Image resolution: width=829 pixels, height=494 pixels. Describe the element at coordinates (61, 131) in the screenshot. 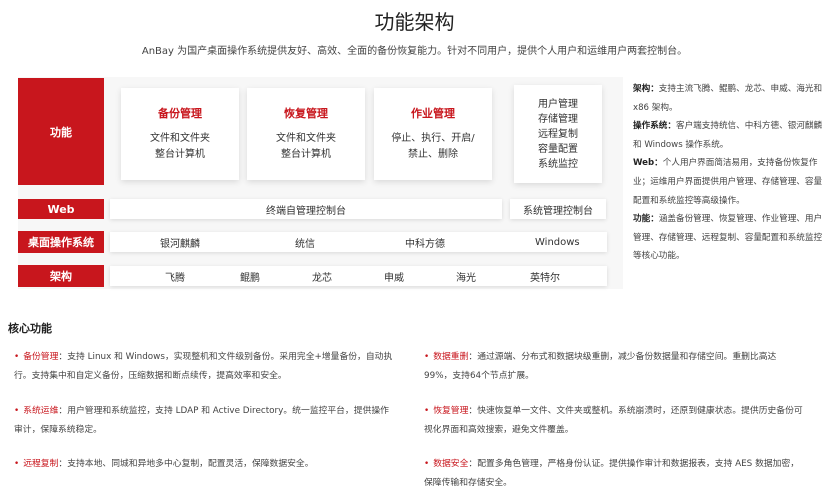

I see `row-label-function: 功能` at that location.